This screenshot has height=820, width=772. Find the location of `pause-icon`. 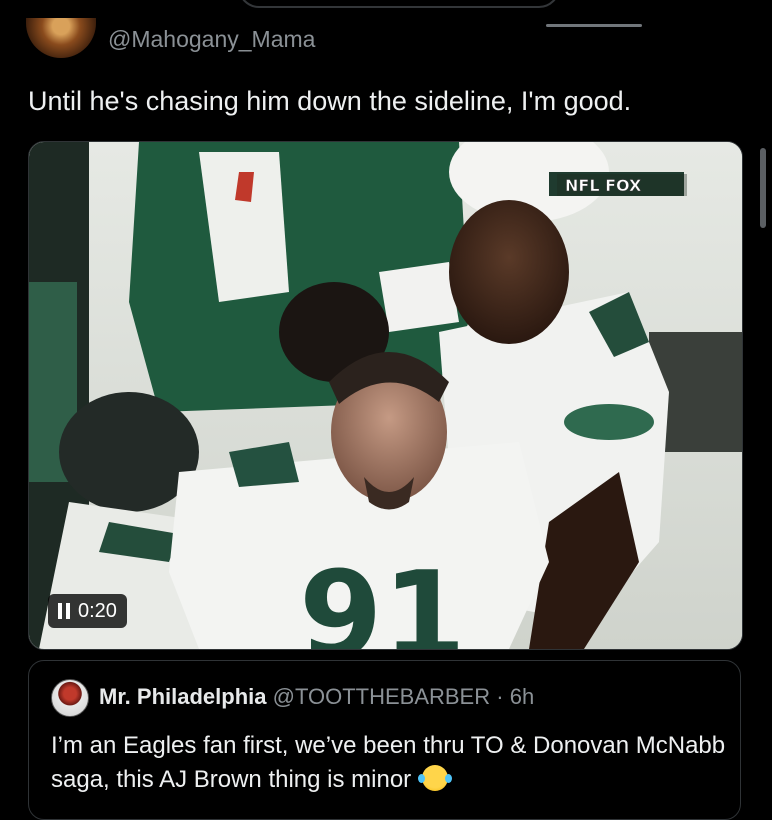

pause-icon is located at coordinates (64, 611).